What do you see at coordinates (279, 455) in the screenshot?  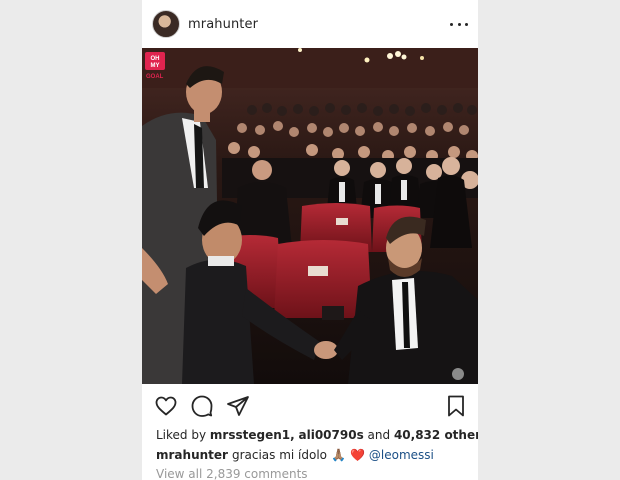 I see `caption-text: gracias mi ídolo` at bounding box center [279, 455].